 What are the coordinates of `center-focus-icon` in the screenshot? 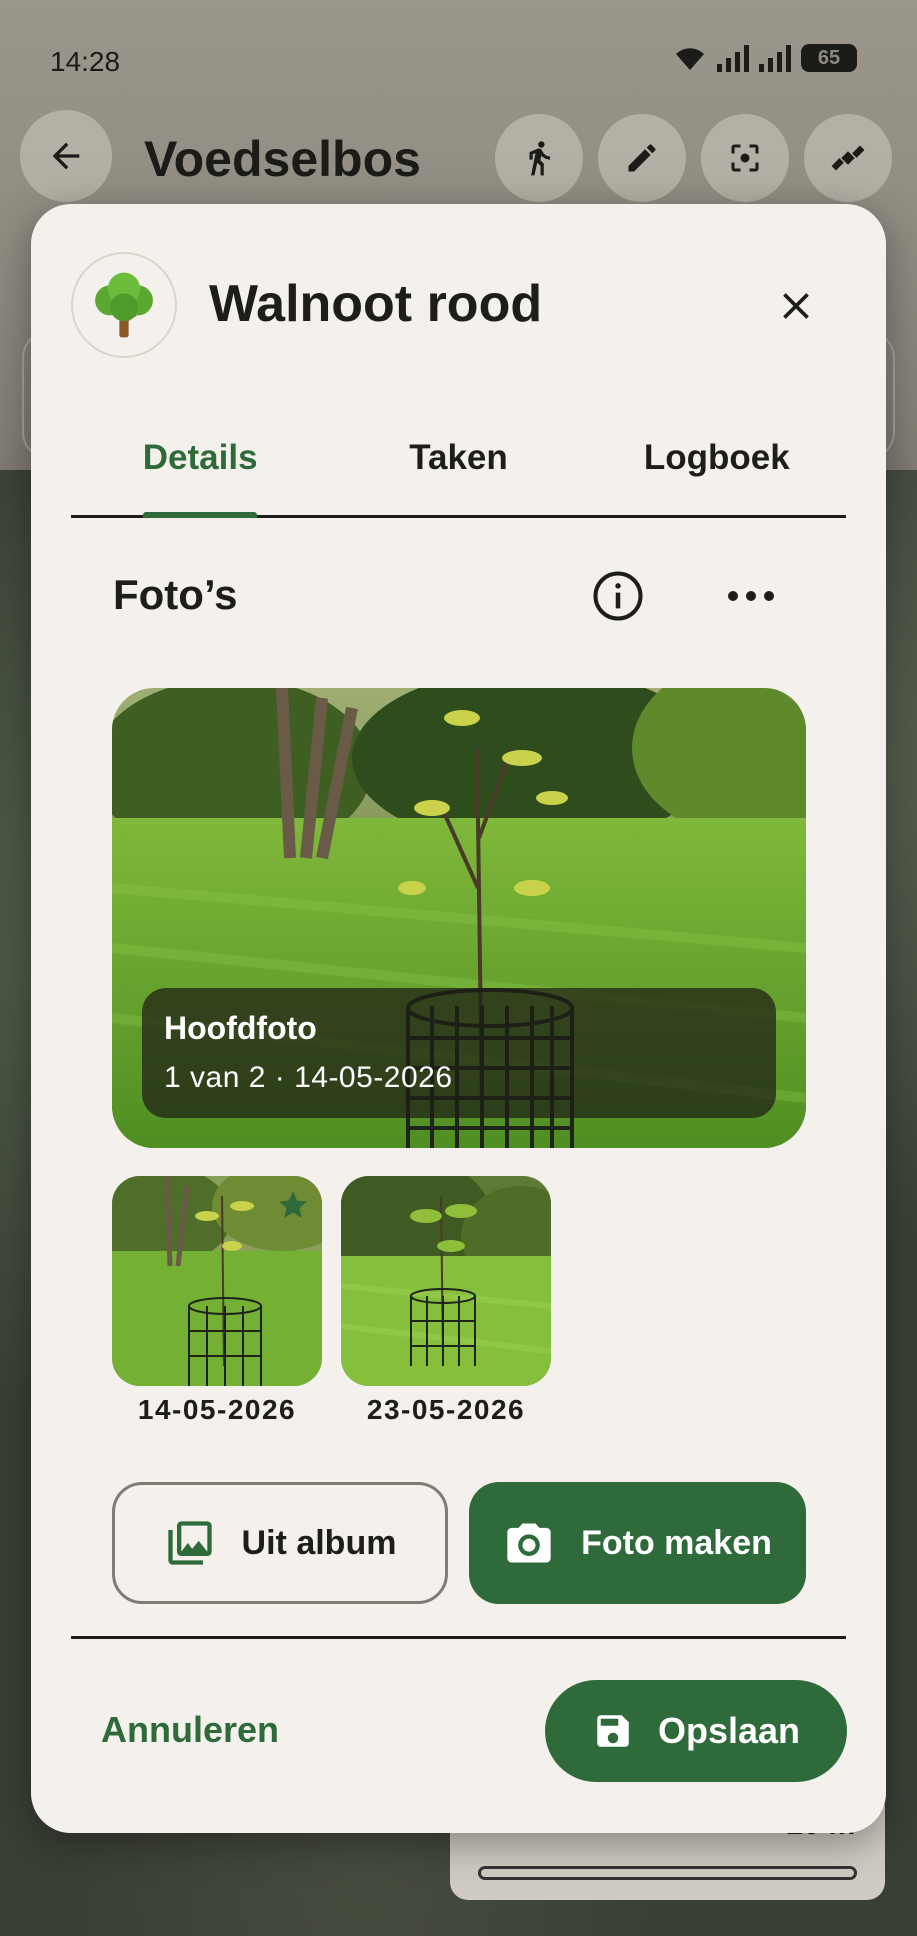 It's located at (745, 158).